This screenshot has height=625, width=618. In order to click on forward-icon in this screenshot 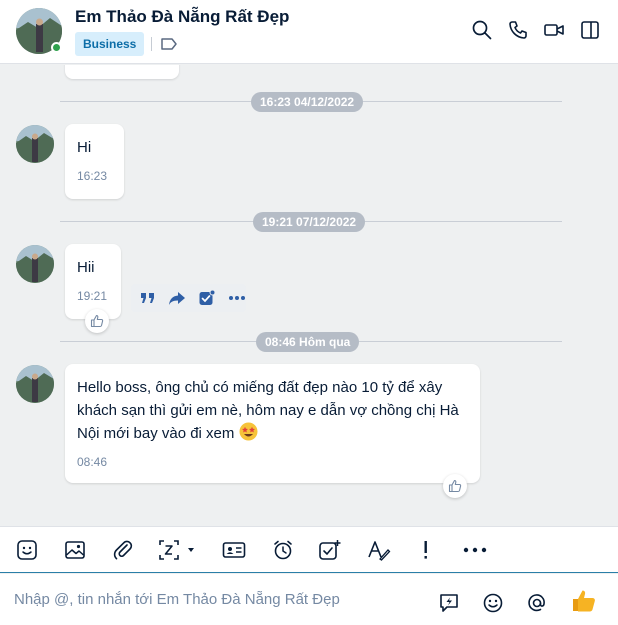, I will do `click(177, 298)`.